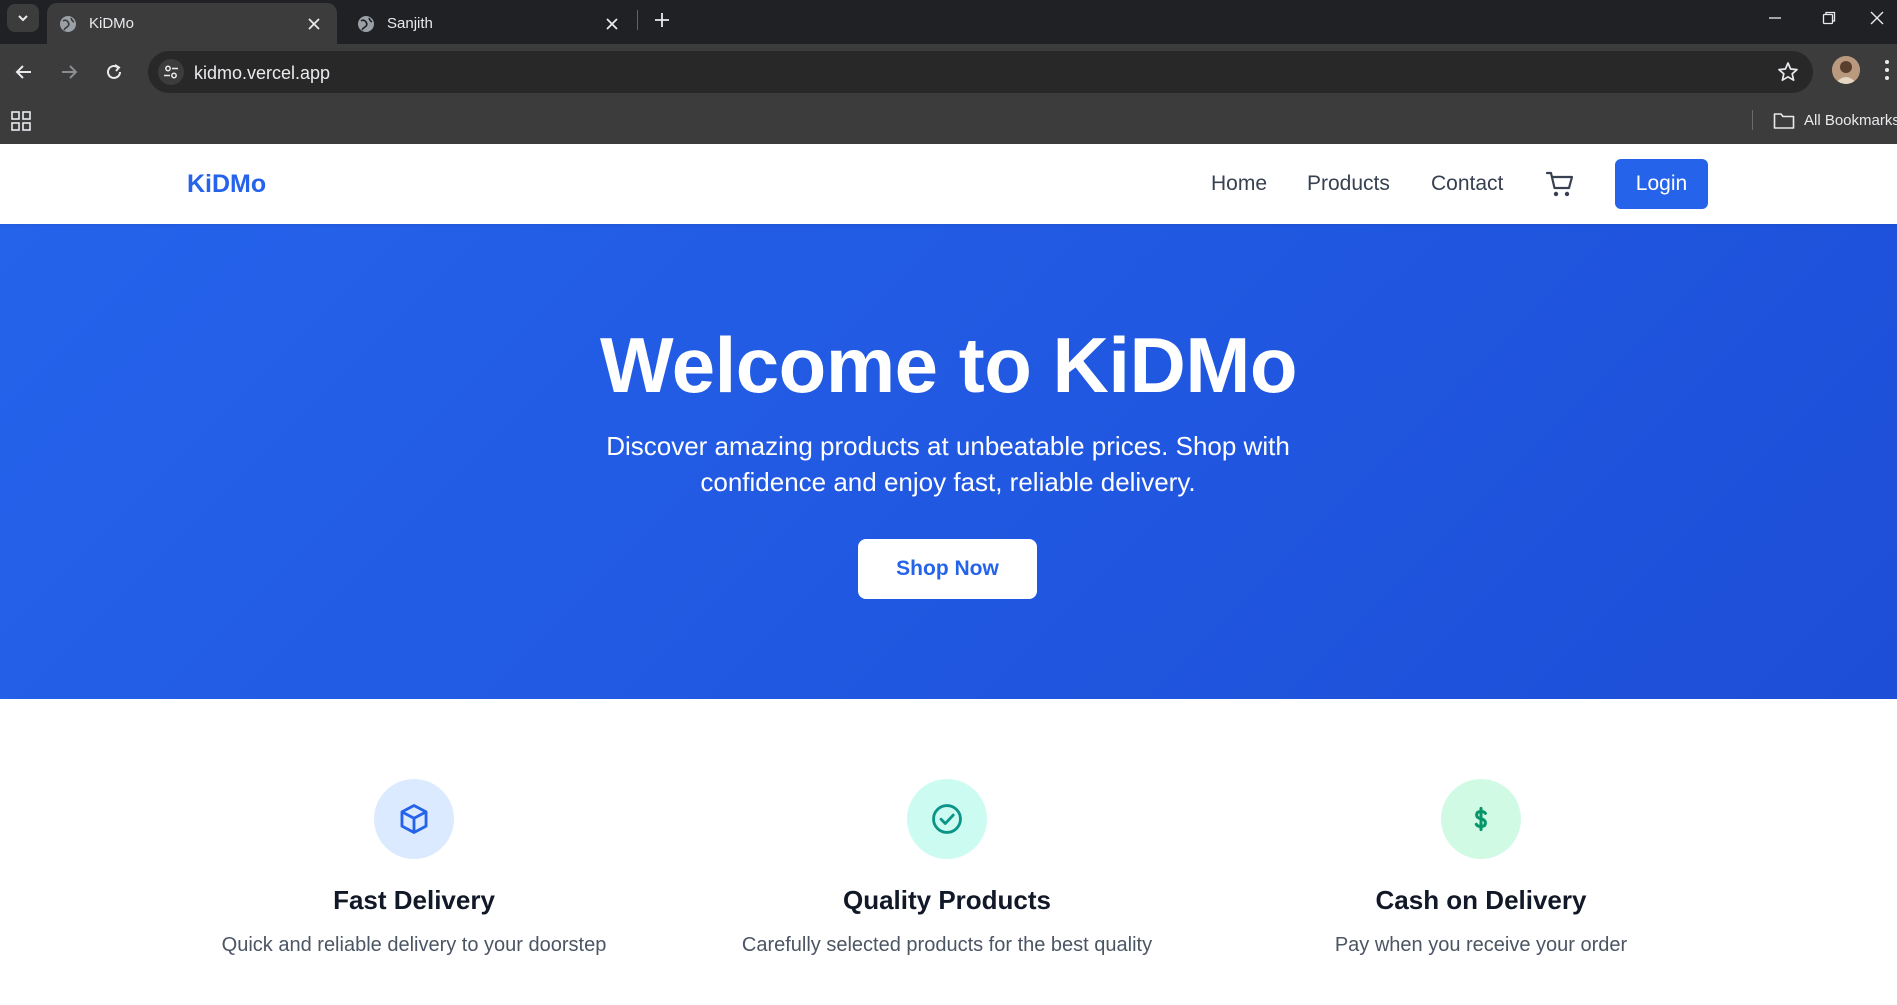 This screenshot has width=1897, height=1005. What do you see at coordinates (1788, 72) in the screenshot?
I see `bookmark-star-icon` at bounding box center [1788, 72].